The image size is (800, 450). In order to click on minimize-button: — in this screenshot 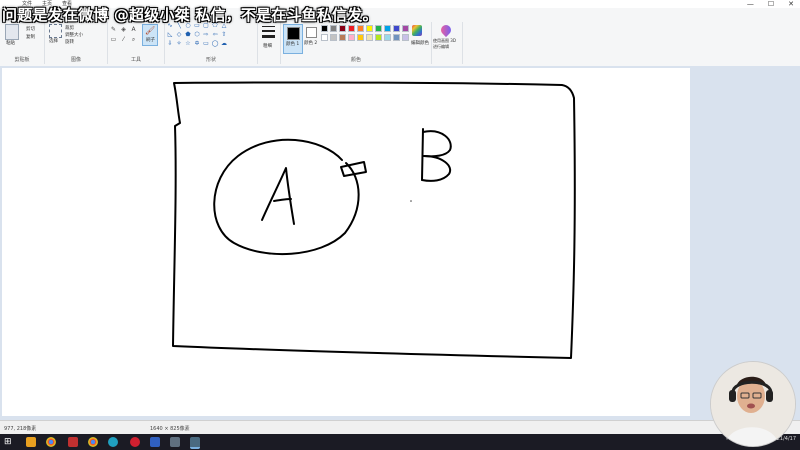, I will do `click(750, 4)`.